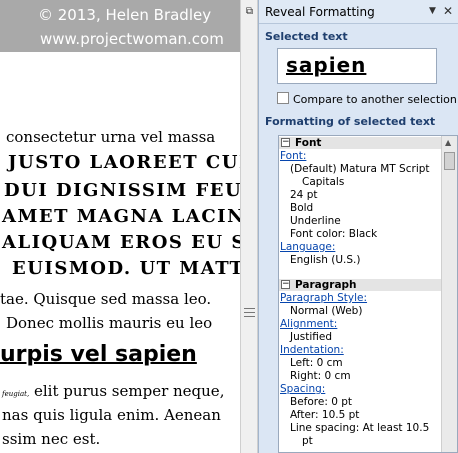  Describe the element at coordinates (121, 216) in the screenshot. I see `doc-line-decorative: AMET MAGNA LACINIA` at that location.